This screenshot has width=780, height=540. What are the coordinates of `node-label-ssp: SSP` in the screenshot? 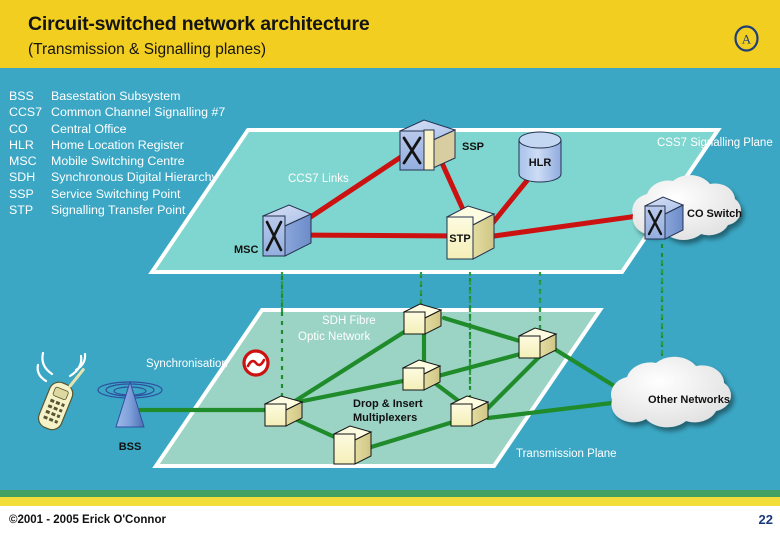 It's located at (473, 147).